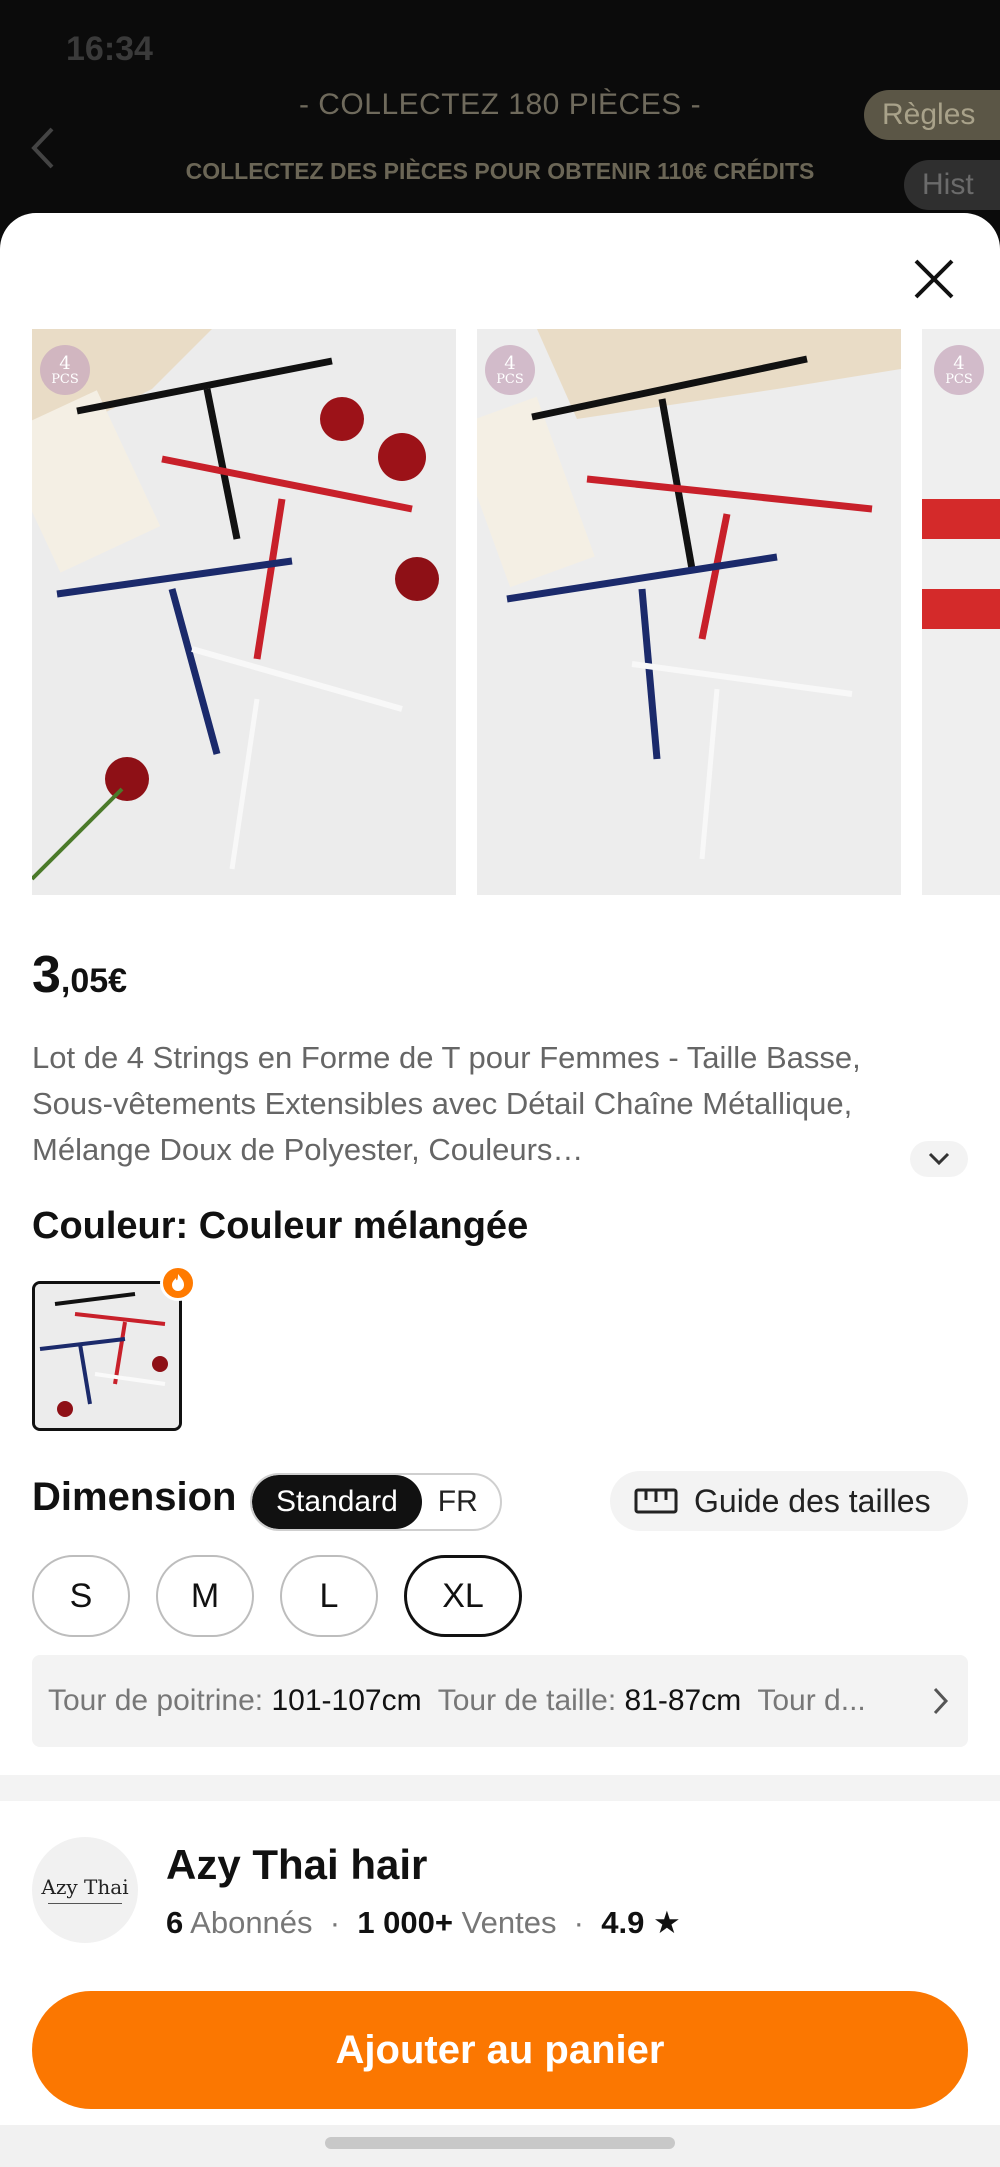 This screenshot has width=1000, height=2167. I want to click on star-icon: ★, so click(666, 1922).